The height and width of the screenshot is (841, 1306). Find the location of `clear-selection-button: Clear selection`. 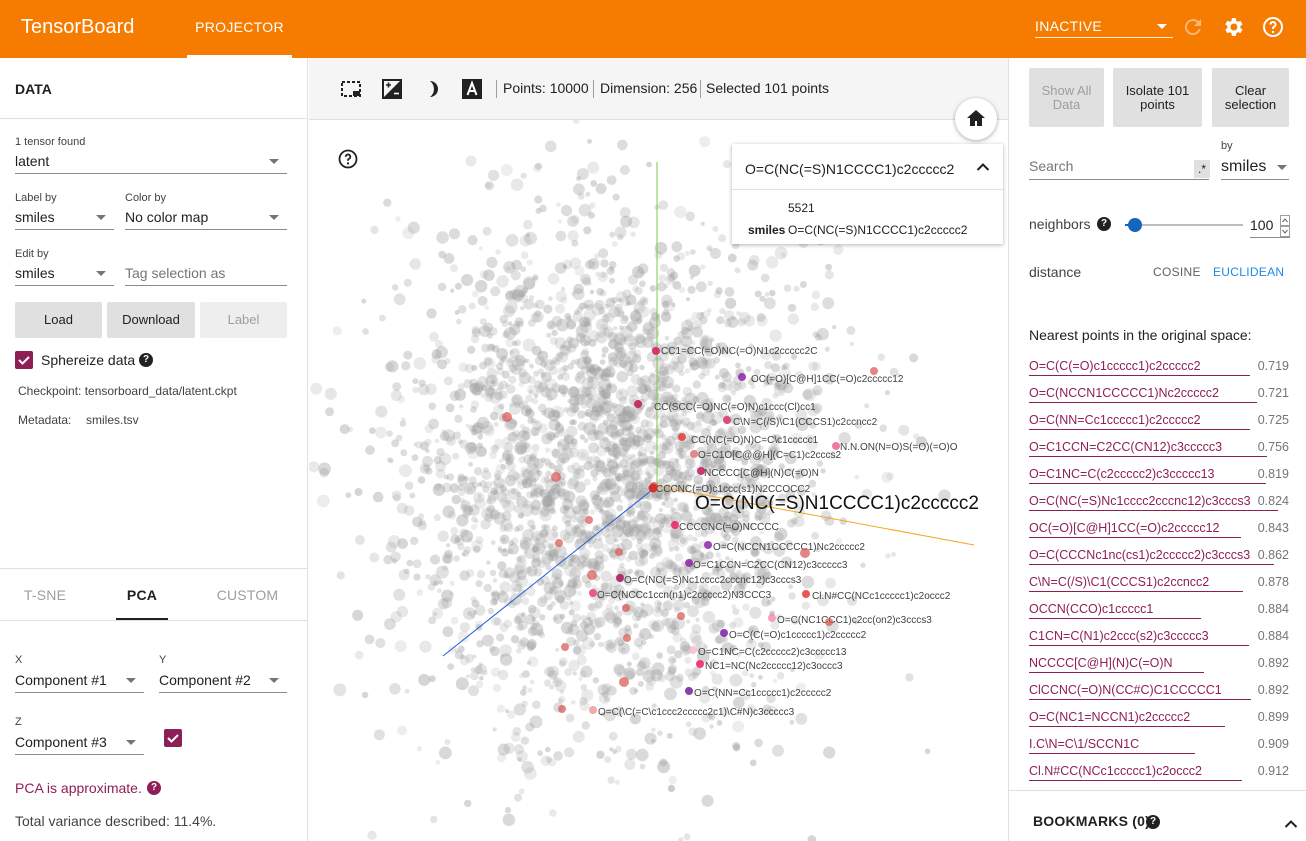

clear-selection-button: Clear selection is located at coordinates (1250, 97).